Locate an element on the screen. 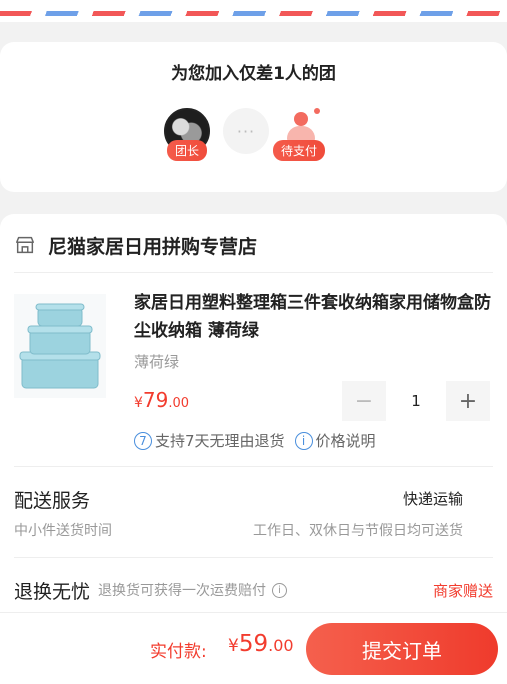  airmail-border is located at coordinates (253, 11).